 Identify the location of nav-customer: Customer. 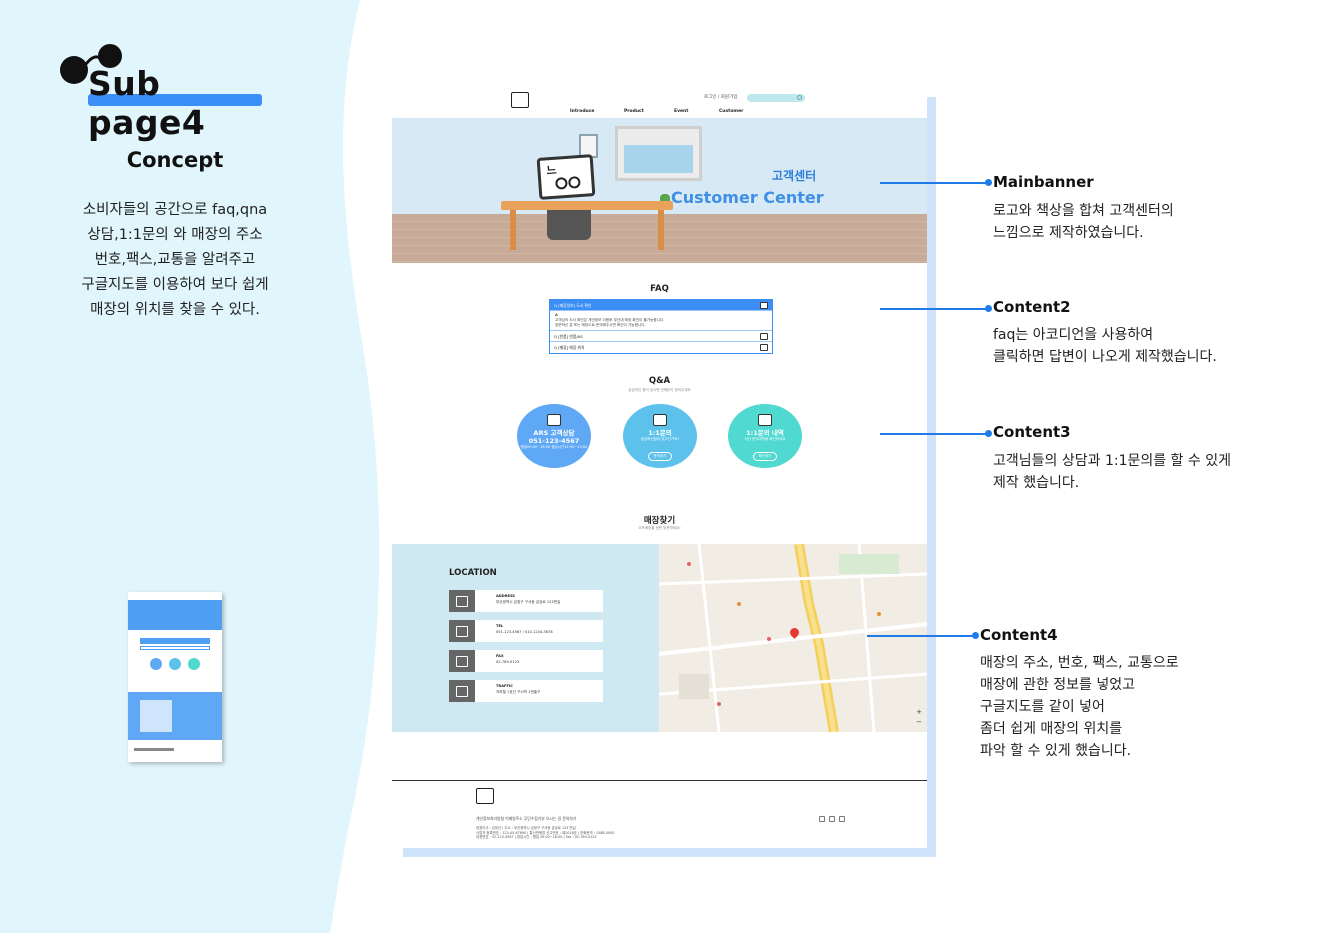
(731, 111).